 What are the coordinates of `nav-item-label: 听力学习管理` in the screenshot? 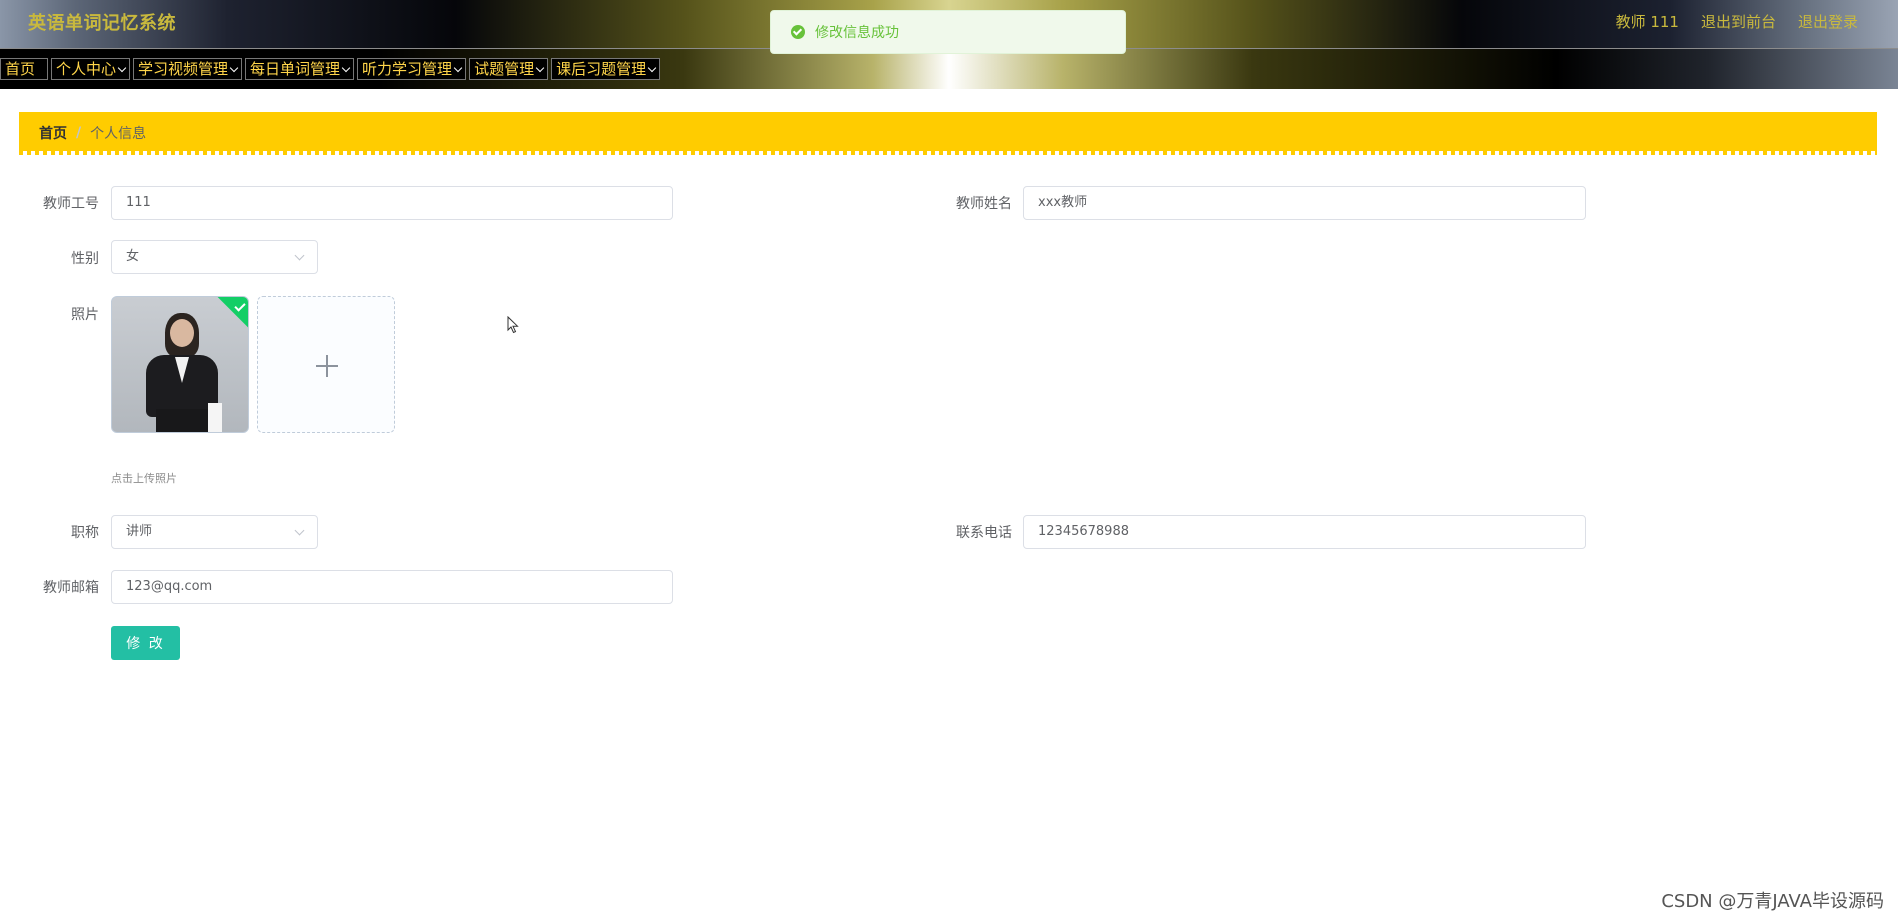 It's located at (407, 68).